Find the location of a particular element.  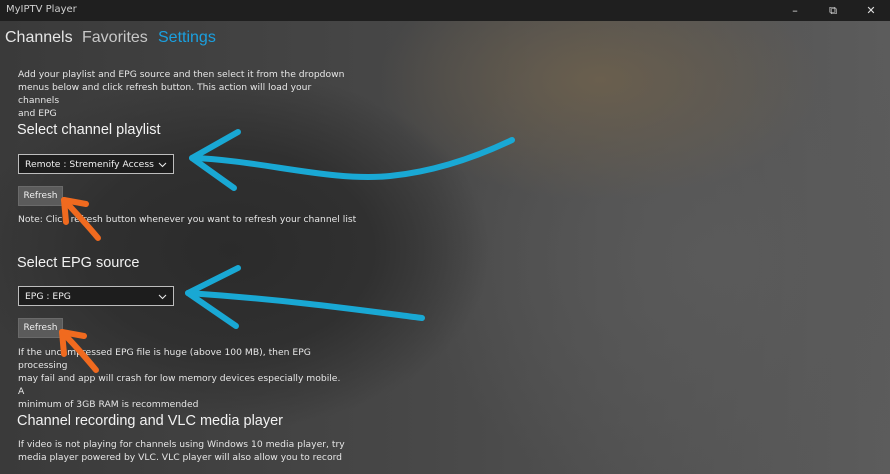

app-title: MyIPTV Player is located at coordinates (41, 9).